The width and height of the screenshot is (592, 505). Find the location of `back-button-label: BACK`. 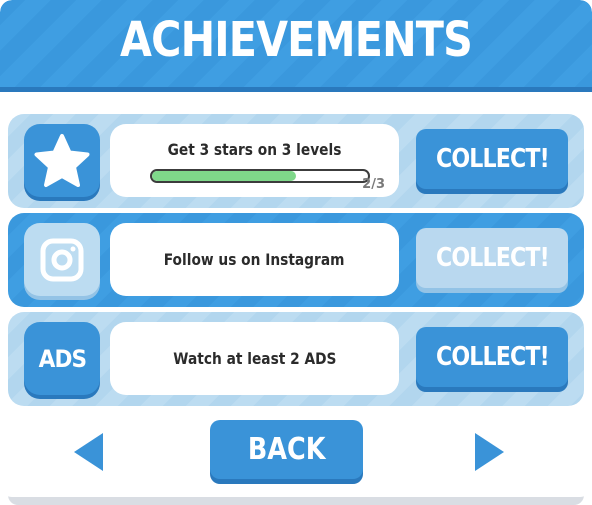

back-button-label: BACK is located at coordinates (286, 449).